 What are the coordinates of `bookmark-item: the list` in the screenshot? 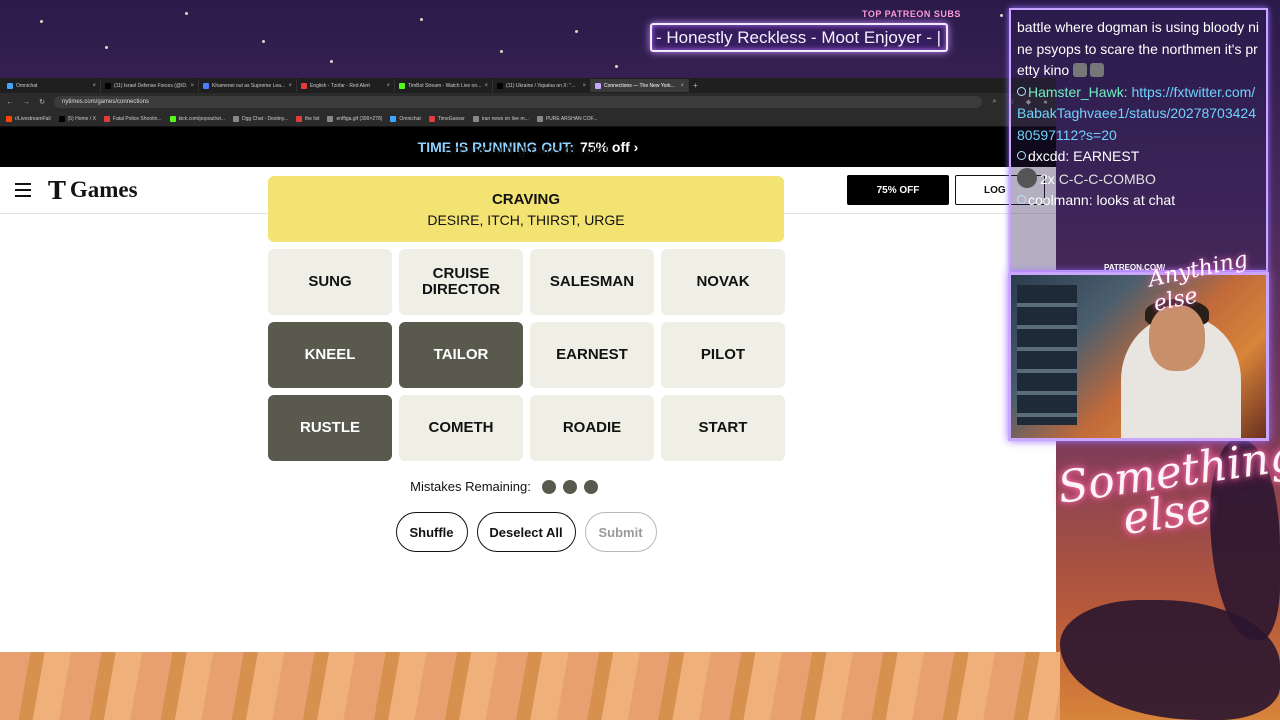 It's located at (308, 118).